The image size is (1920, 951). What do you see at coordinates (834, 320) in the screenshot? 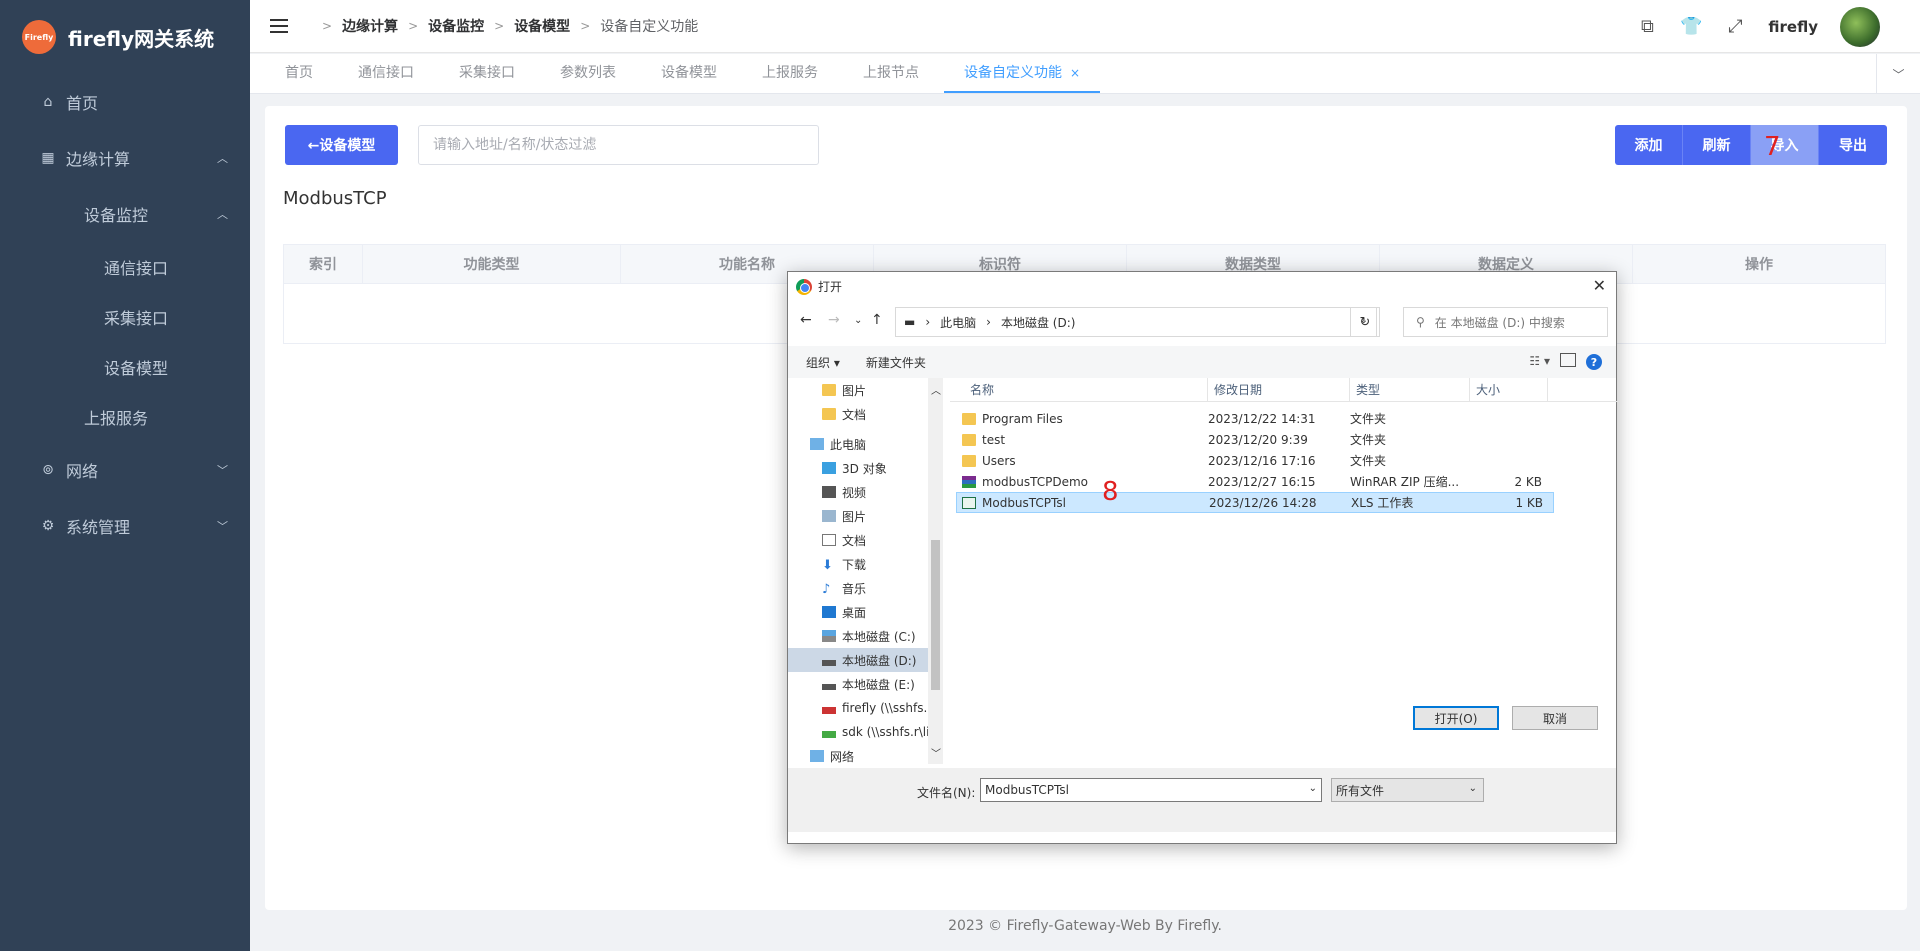
I see `forward-arrow-icon: →` at bounding box center [834, 320].